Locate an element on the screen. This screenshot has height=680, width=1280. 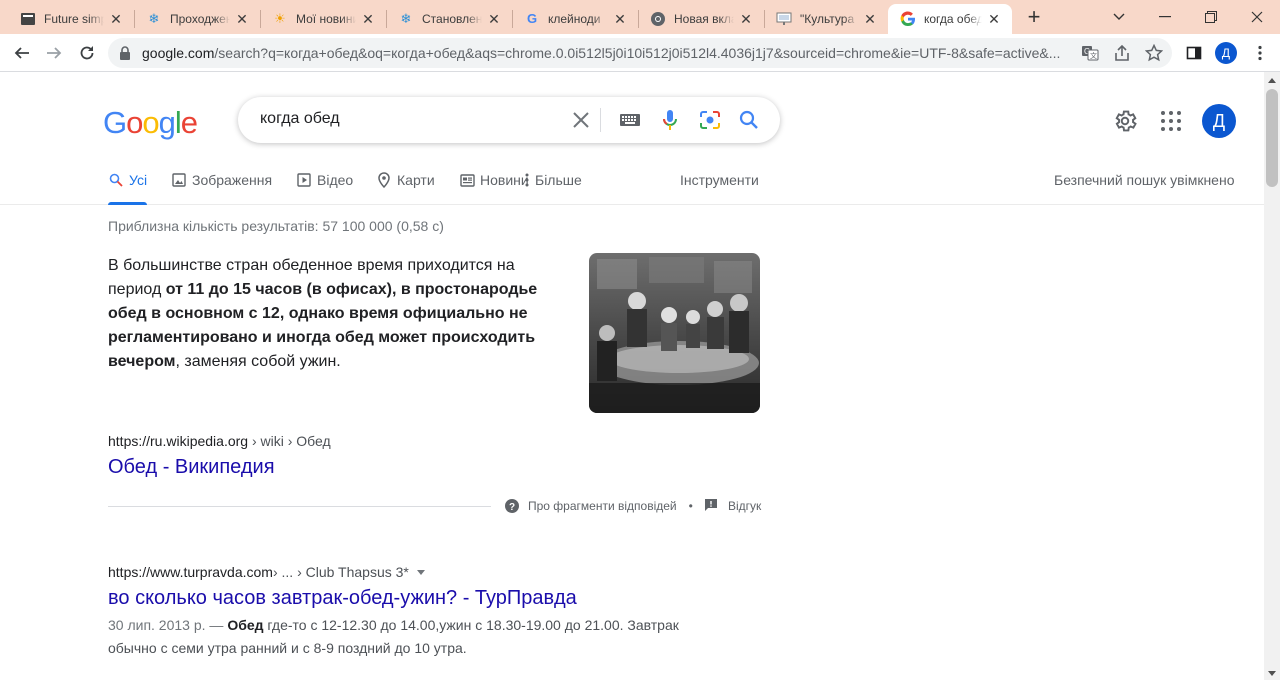
search-divider is located at coordinates (600, 120).